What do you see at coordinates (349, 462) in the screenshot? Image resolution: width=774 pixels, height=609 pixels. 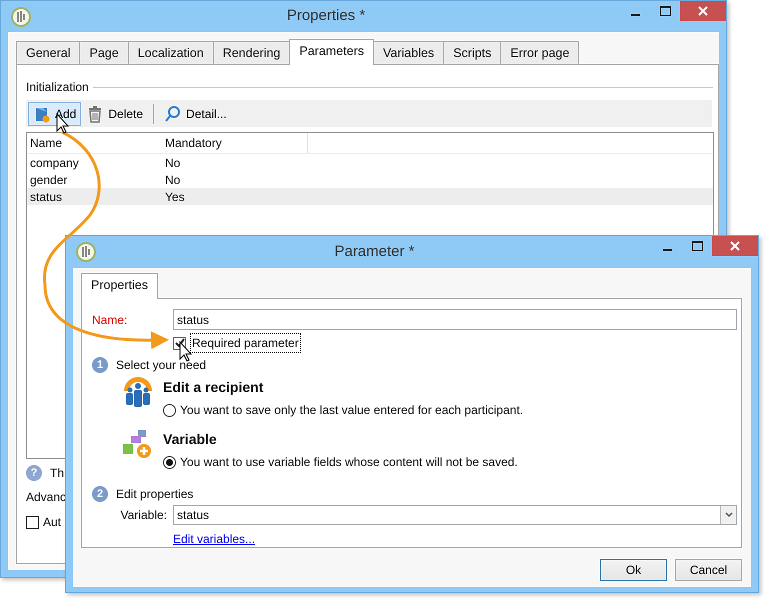 I see `option-text: You want to use variable fields whose content will not be saved.` at bounding box center [349, 462].